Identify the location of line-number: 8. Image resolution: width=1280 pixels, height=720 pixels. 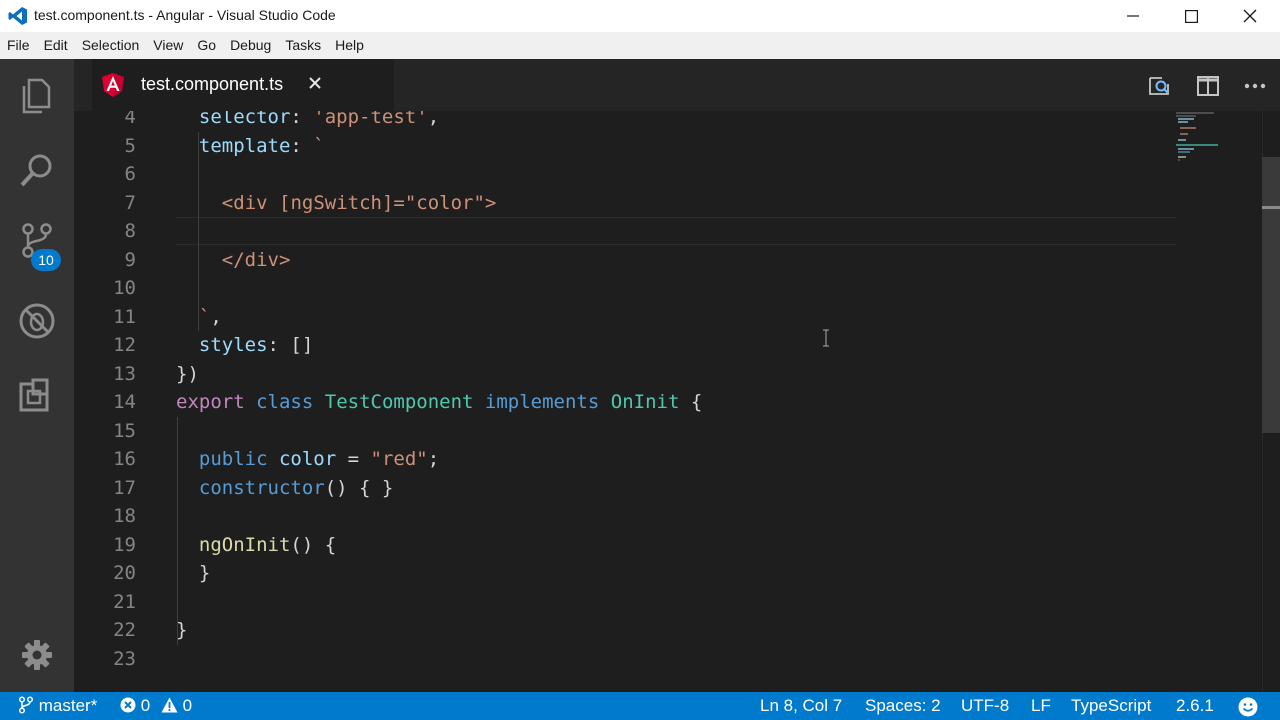
(130, 231).